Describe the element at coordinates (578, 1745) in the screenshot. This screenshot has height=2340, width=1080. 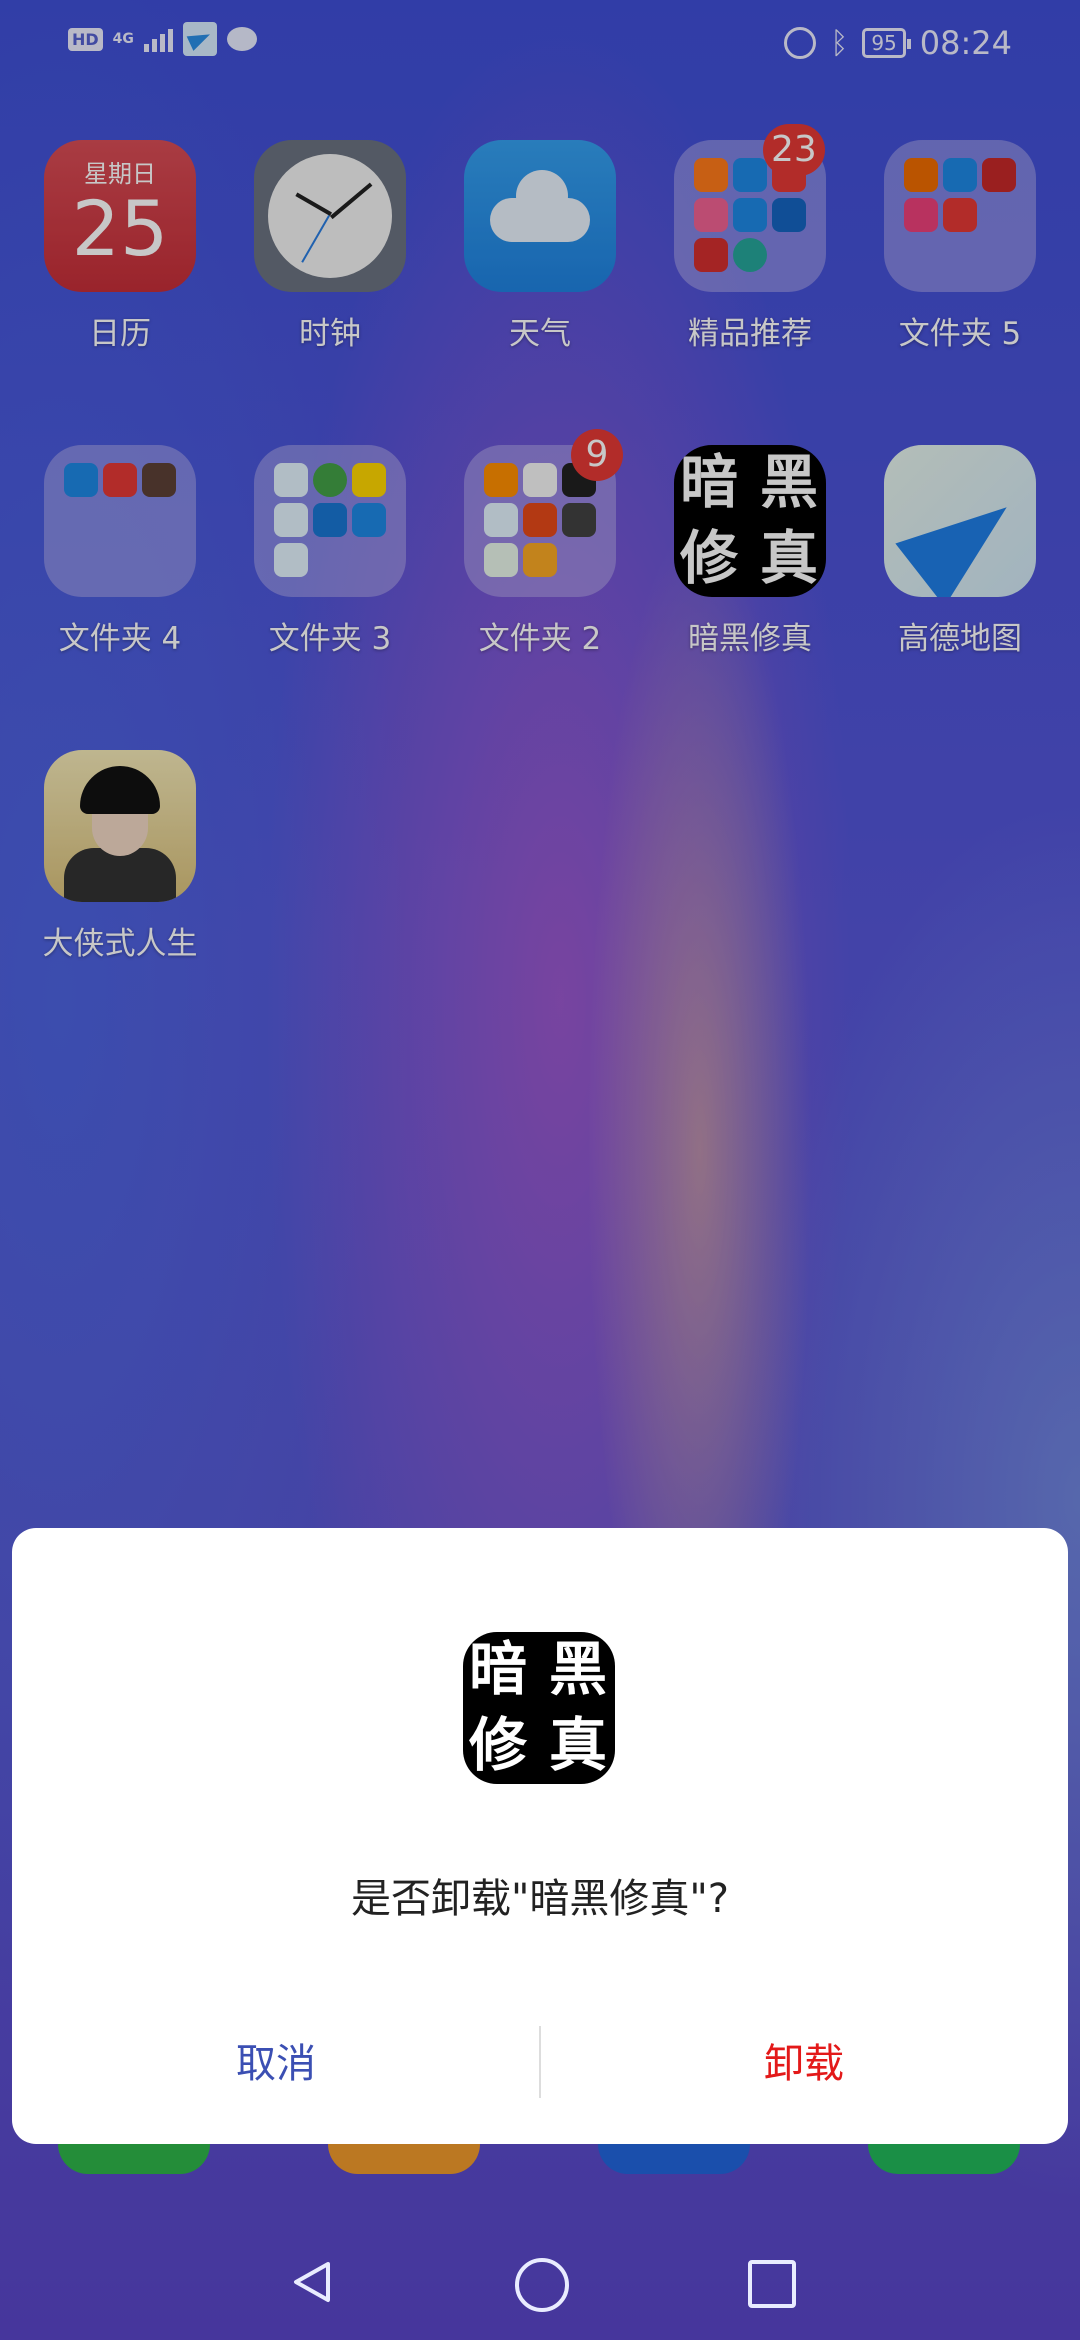
I see `glyph: 真` at that location.